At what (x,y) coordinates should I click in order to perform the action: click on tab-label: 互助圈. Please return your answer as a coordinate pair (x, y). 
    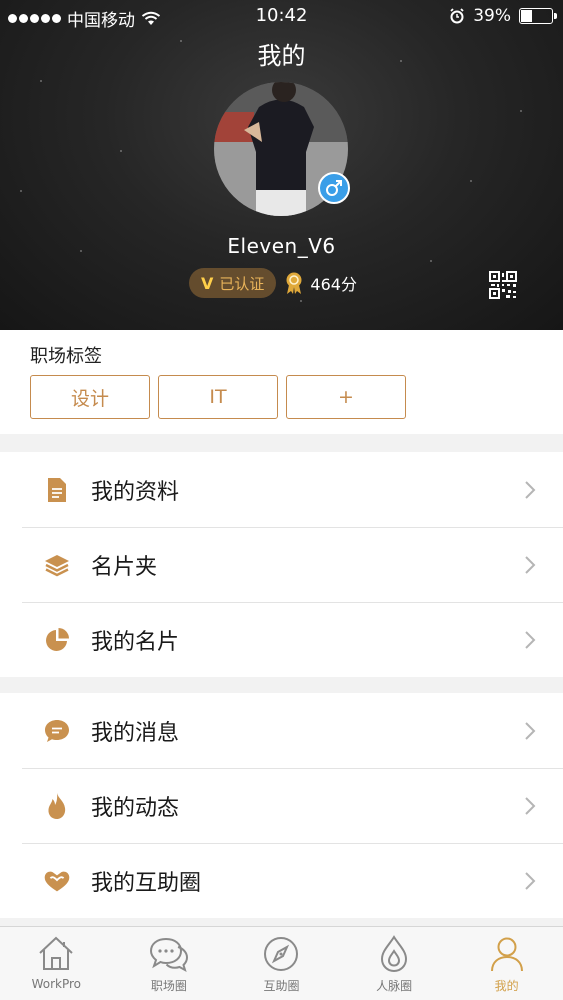
    Looking at the image, I should click on (281, 986).